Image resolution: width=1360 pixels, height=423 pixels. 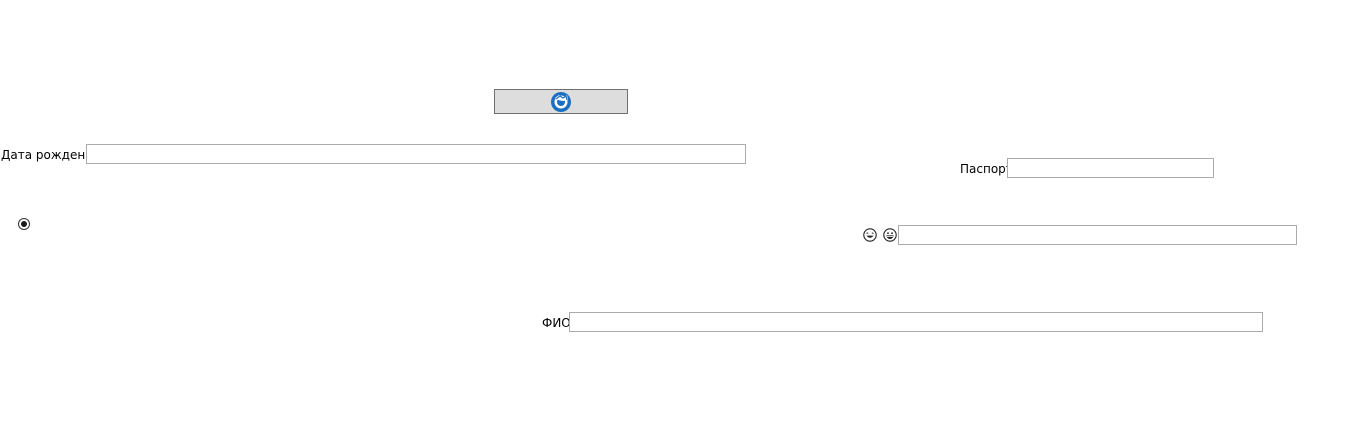 I want to click on radio-selected-dot, so click(x=24, y=224).